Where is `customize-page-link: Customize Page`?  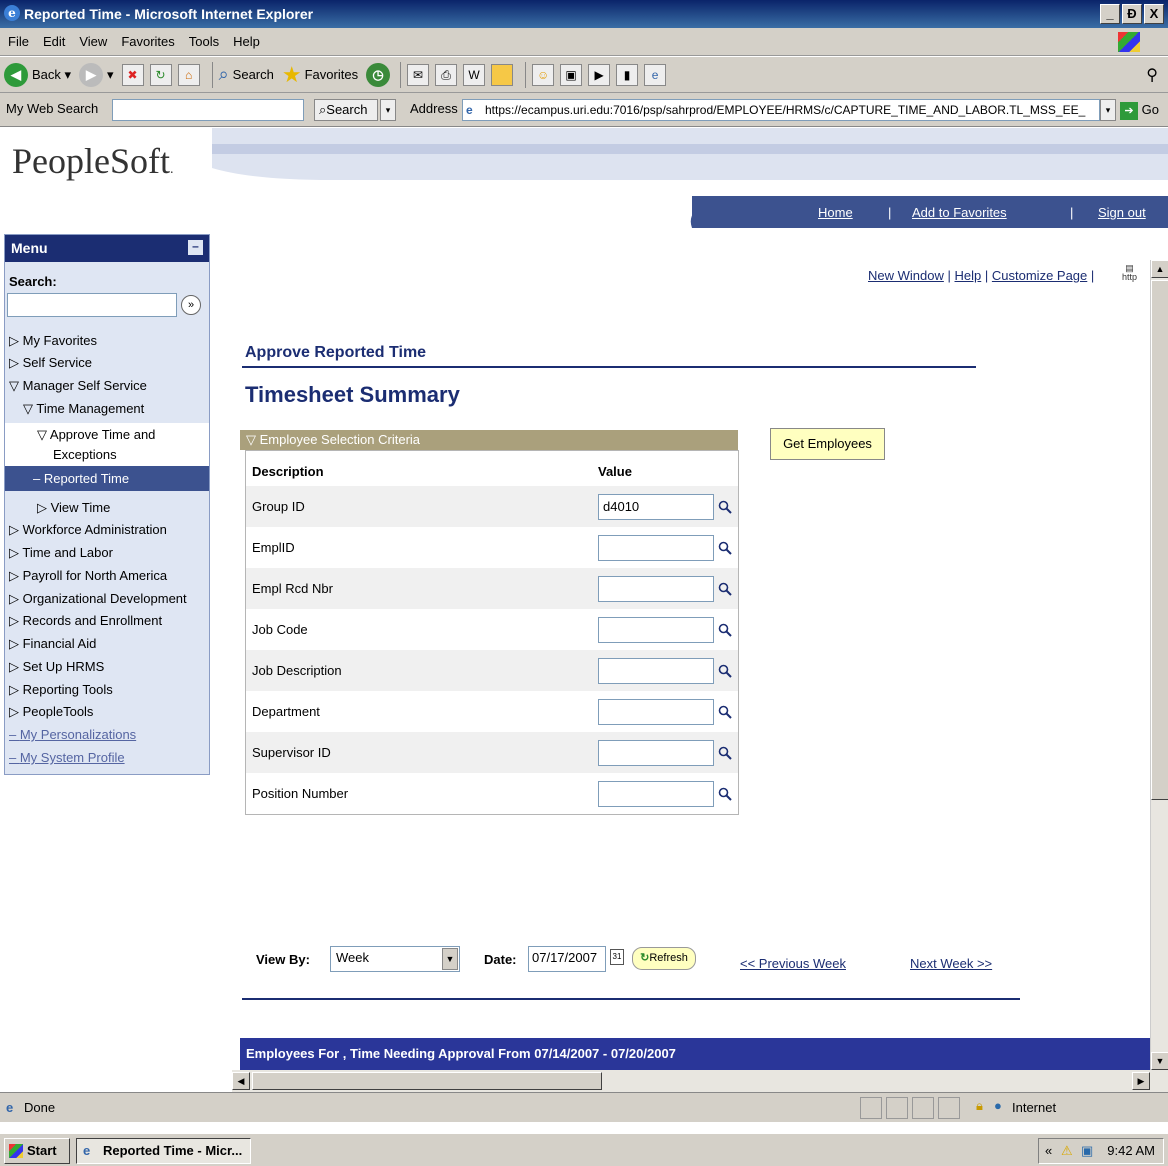
customize-page-link: Customize Page is located at coordinates (1039, 275).